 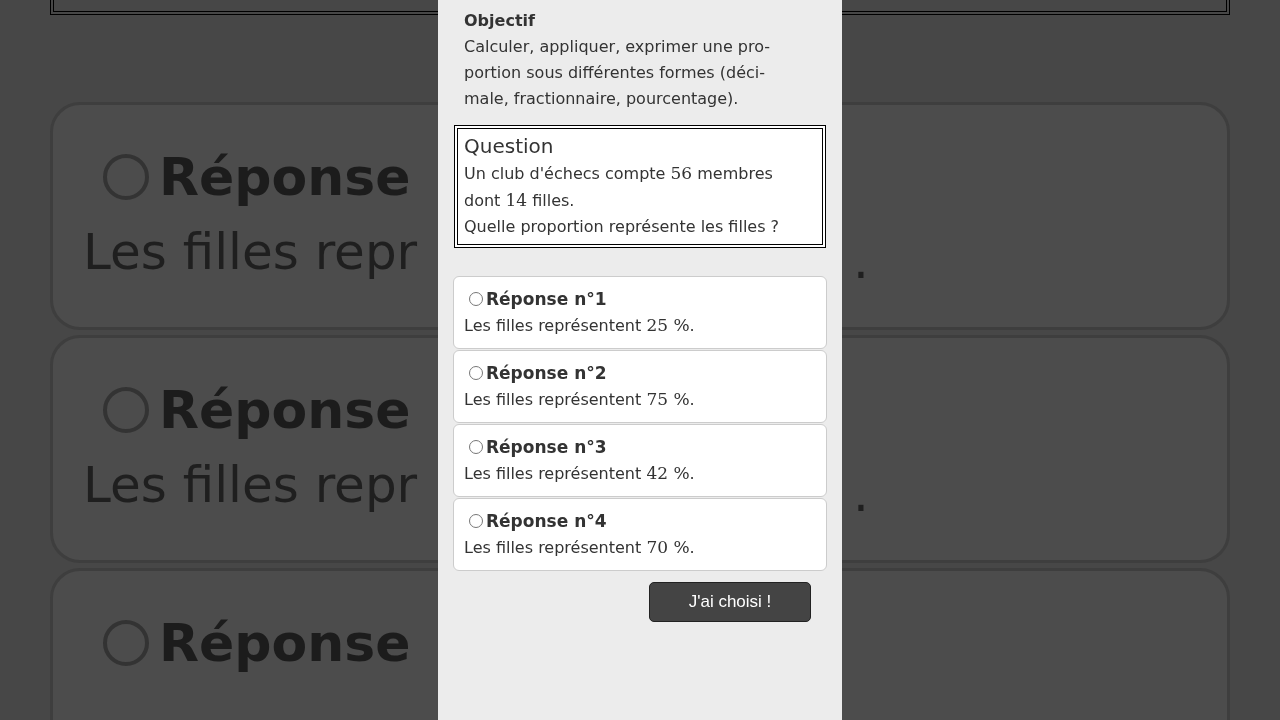 What do you see at coordinates (640, 386) in the screenshot?
I see `answer-option: Réponse n°2 Les filles représentent 75 %.` at bounding box center [640, 386].